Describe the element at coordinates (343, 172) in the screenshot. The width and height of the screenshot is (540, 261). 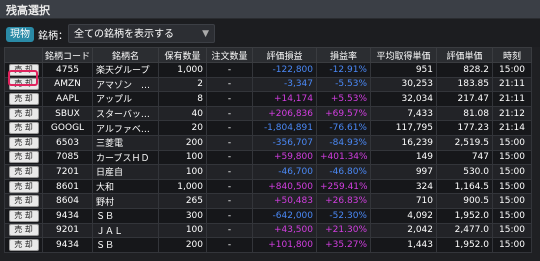
I see `pl-rate: -46.80%` at that location.